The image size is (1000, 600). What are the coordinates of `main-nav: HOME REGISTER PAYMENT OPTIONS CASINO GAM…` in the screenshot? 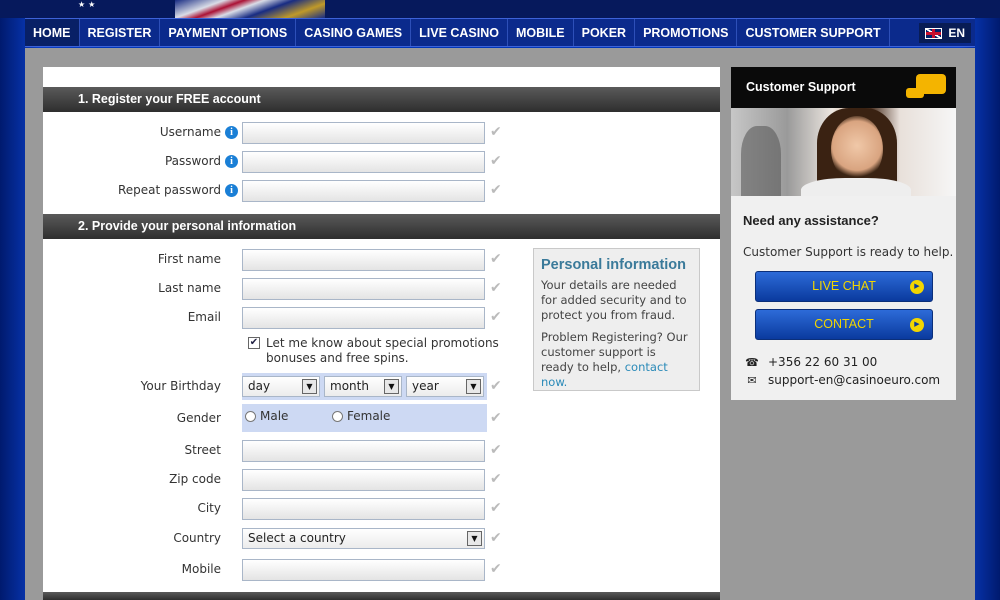 It's located at (500, 32).